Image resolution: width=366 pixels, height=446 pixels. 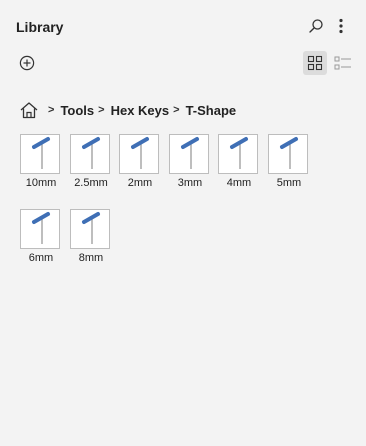 I want to click on item-label: 3mm, so click(x=190, y=183).